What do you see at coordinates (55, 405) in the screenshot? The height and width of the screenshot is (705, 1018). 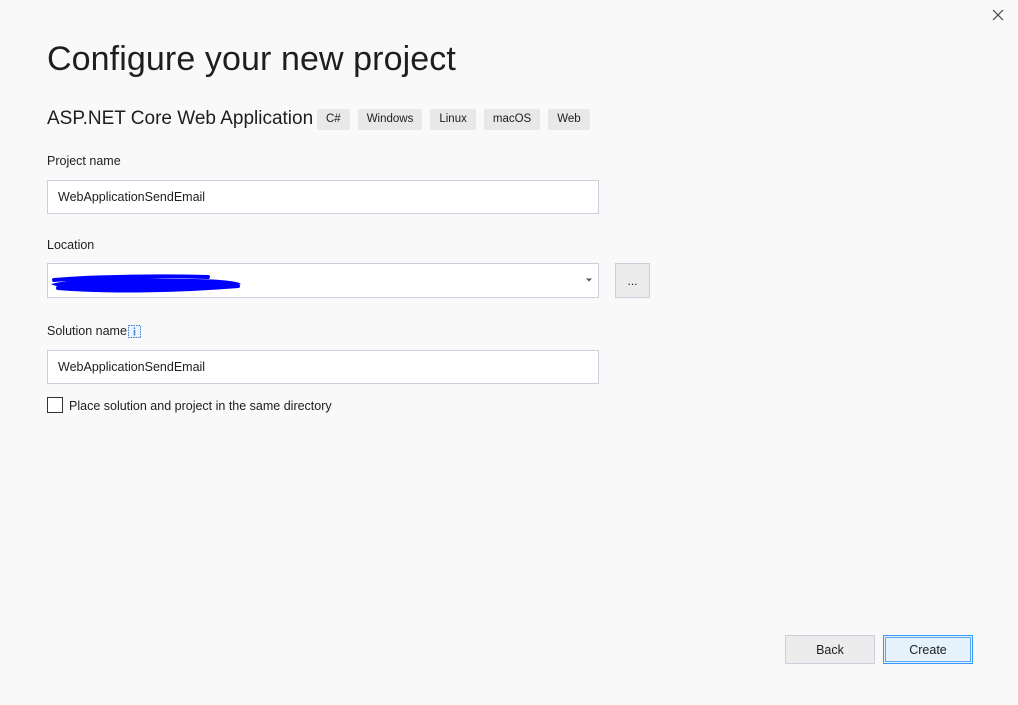 I see `same-directory-checkbox` at bounding box center [55, 405].